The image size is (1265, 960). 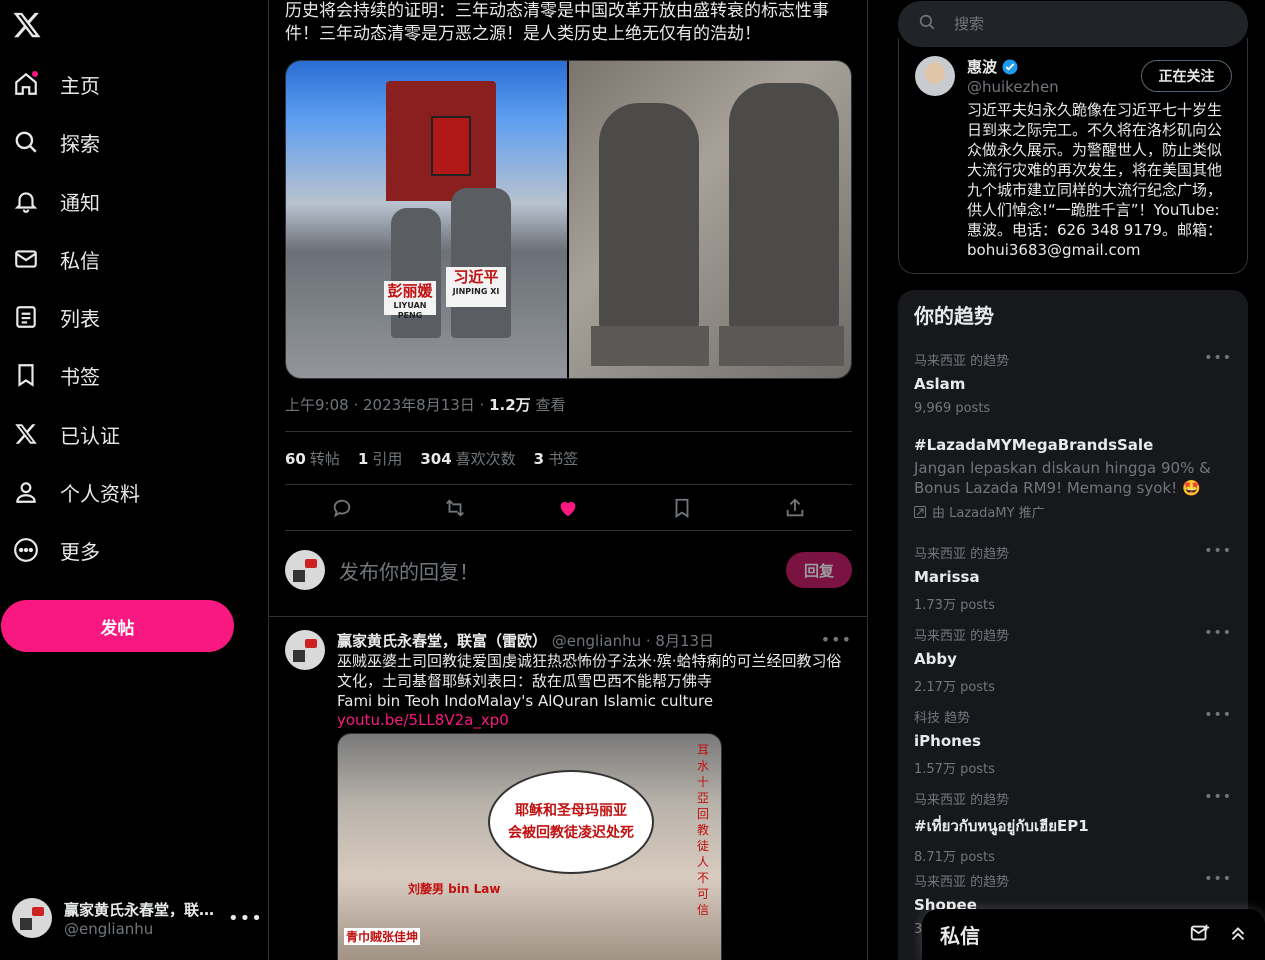 I want to click on reply-button: 回复, so click(x=819, y=570).